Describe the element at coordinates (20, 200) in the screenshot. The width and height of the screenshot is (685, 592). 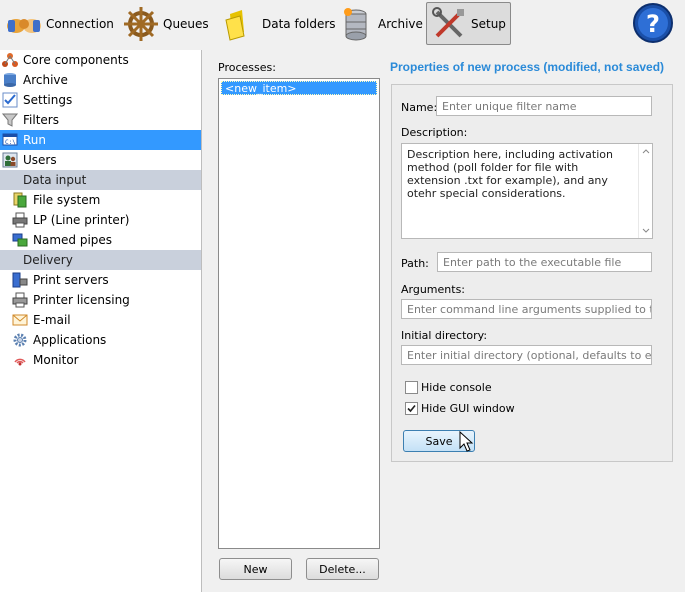
I see `file-system-icon` at that location.